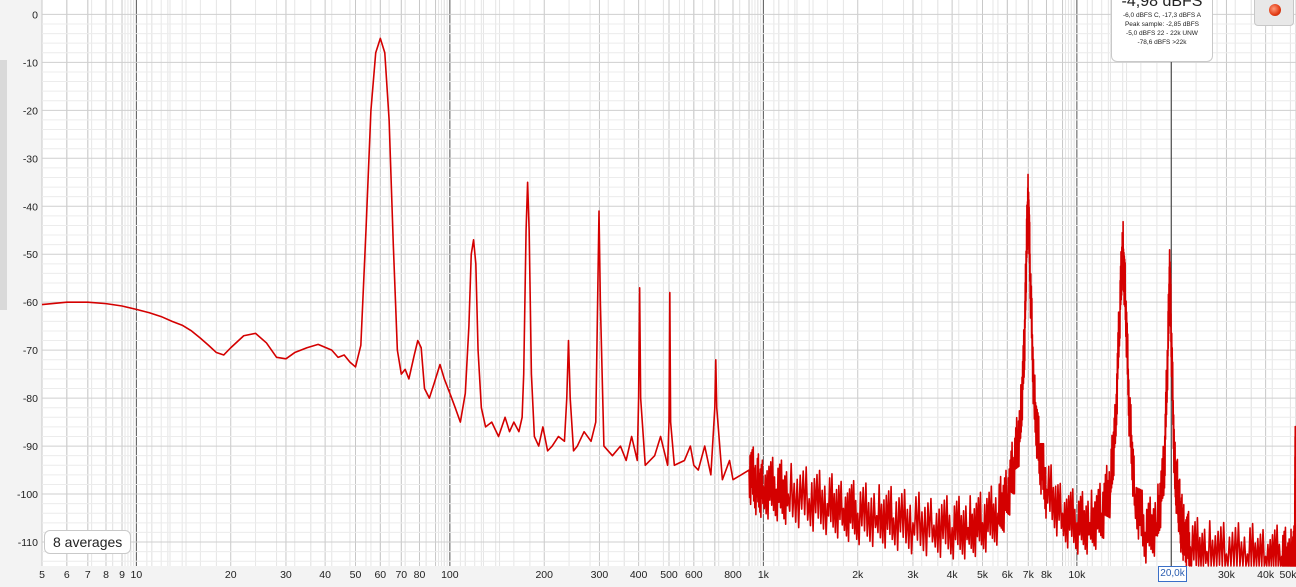 This screenshot has width=1296, height=587. I want to click on x-tick-label: 500, so click(669, 575).